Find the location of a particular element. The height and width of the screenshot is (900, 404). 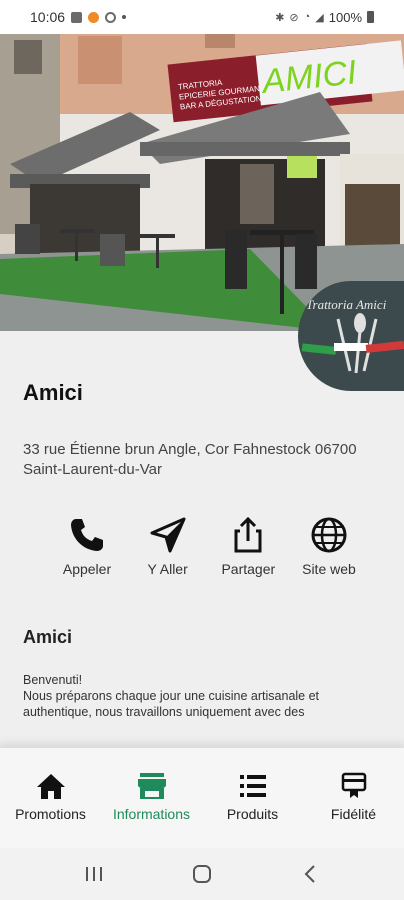

battery-percent: 100% is located at coordinates (345, 17).